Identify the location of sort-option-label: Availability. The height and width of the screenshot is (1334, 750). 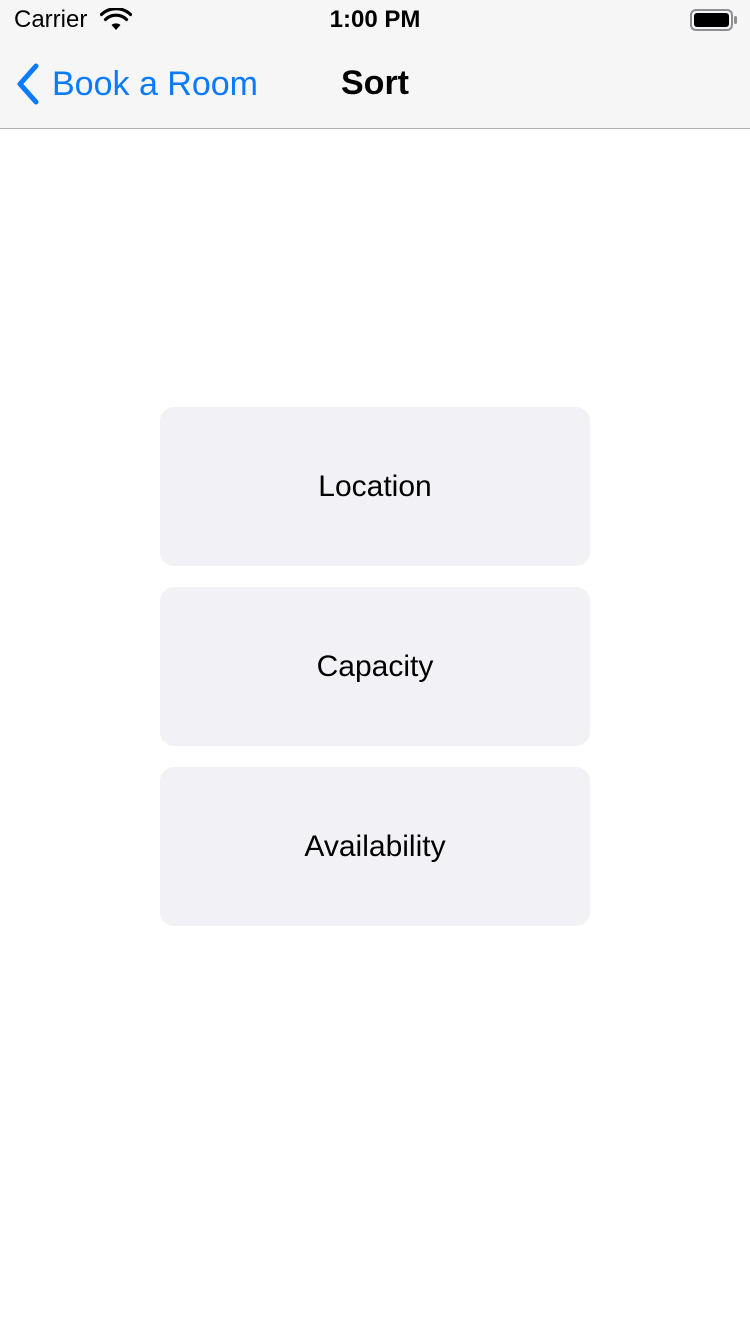
(375, 846).